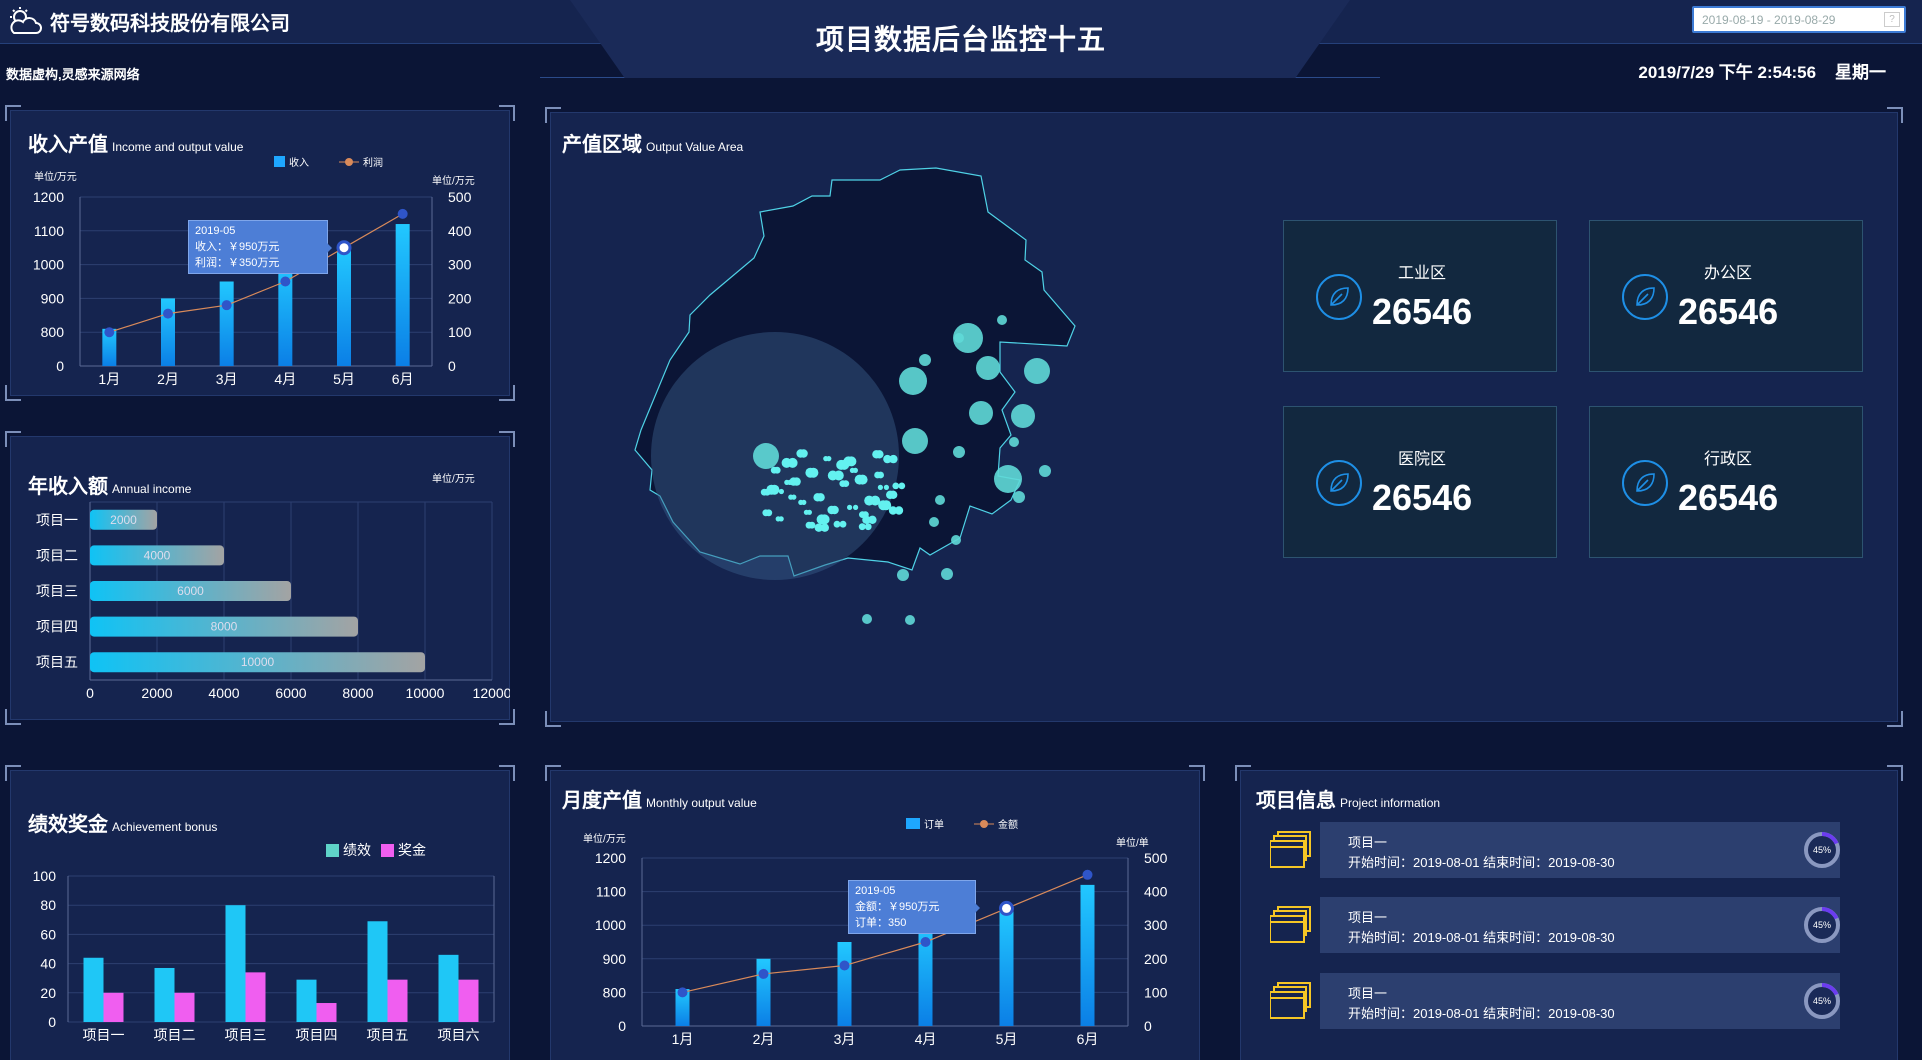 Image resolution: width=1922 pixels, height=1060 pixels. I want to click on legend-item-amount: 金额, so click(996, 823).